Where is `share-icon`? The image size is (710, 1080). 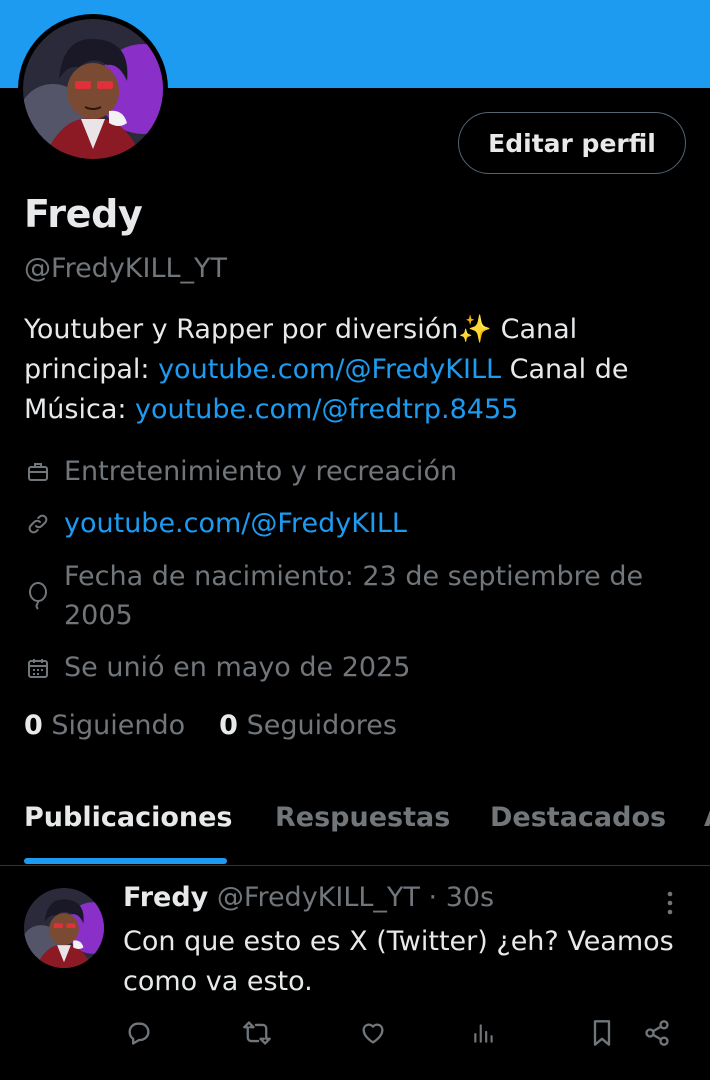 share-icon is located at coordinates (657, 1033).